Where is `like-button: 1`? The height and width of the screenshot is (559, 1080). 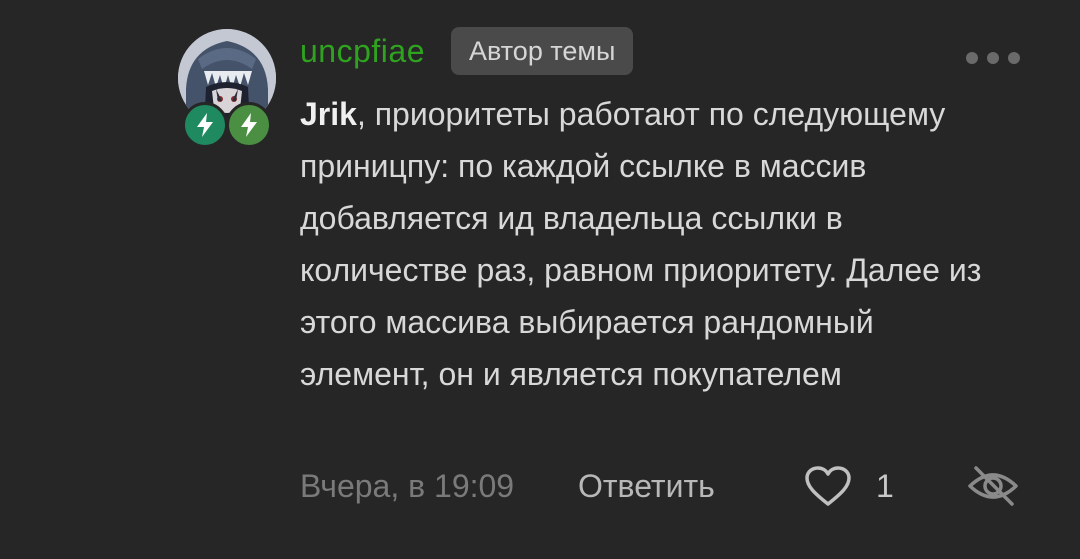 like-button: 1 is located at coordinates (849, 486).